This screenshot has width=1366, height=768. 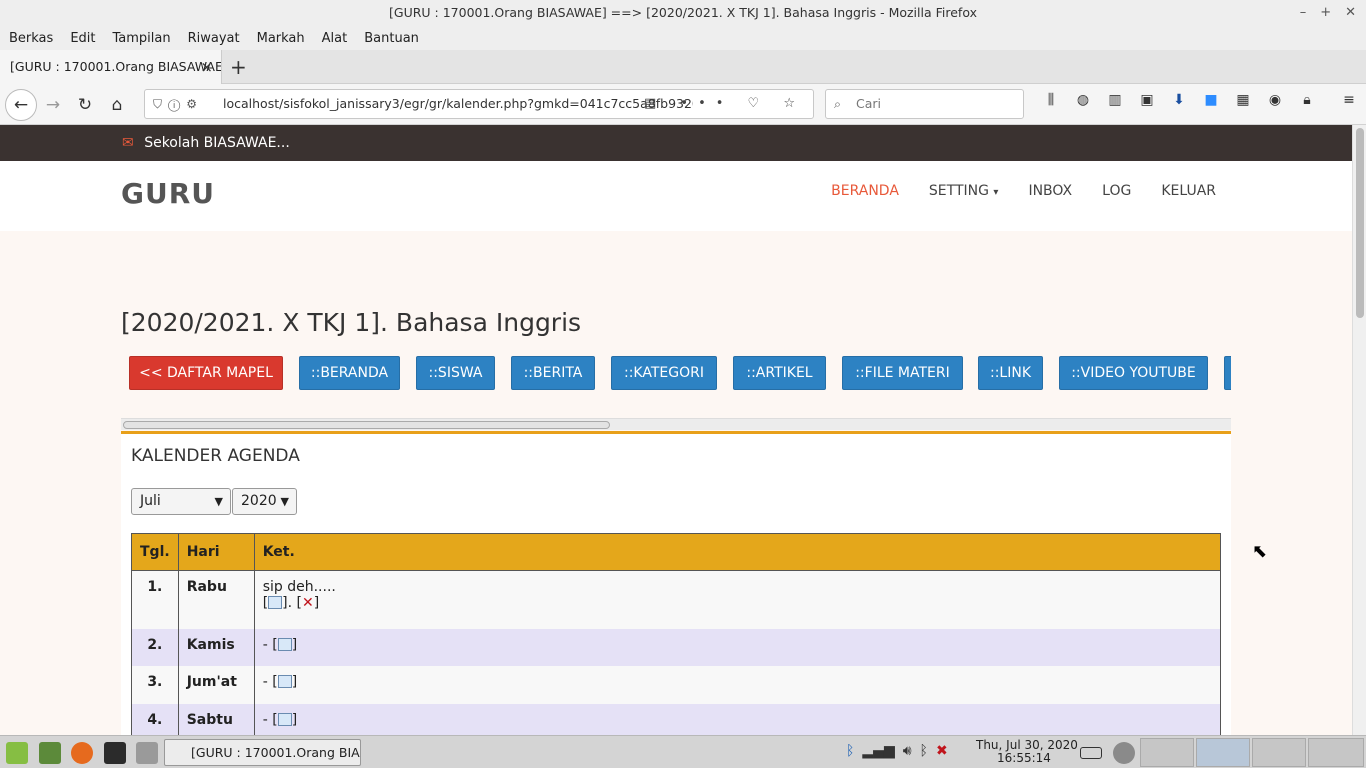 What do you see at coordinates (128, 143) in the screenshot?
I see `envelope-icon: ✉` at bounding box center [128, 143].